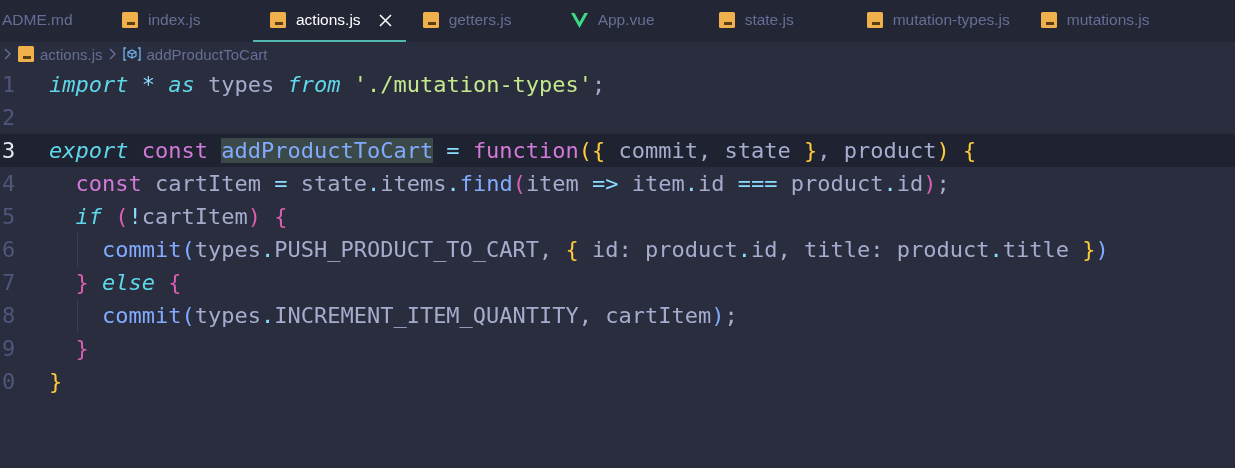 The height and width of the screenshot is (468, 1235). I want to click on symbol-icon, so click(131, 54).